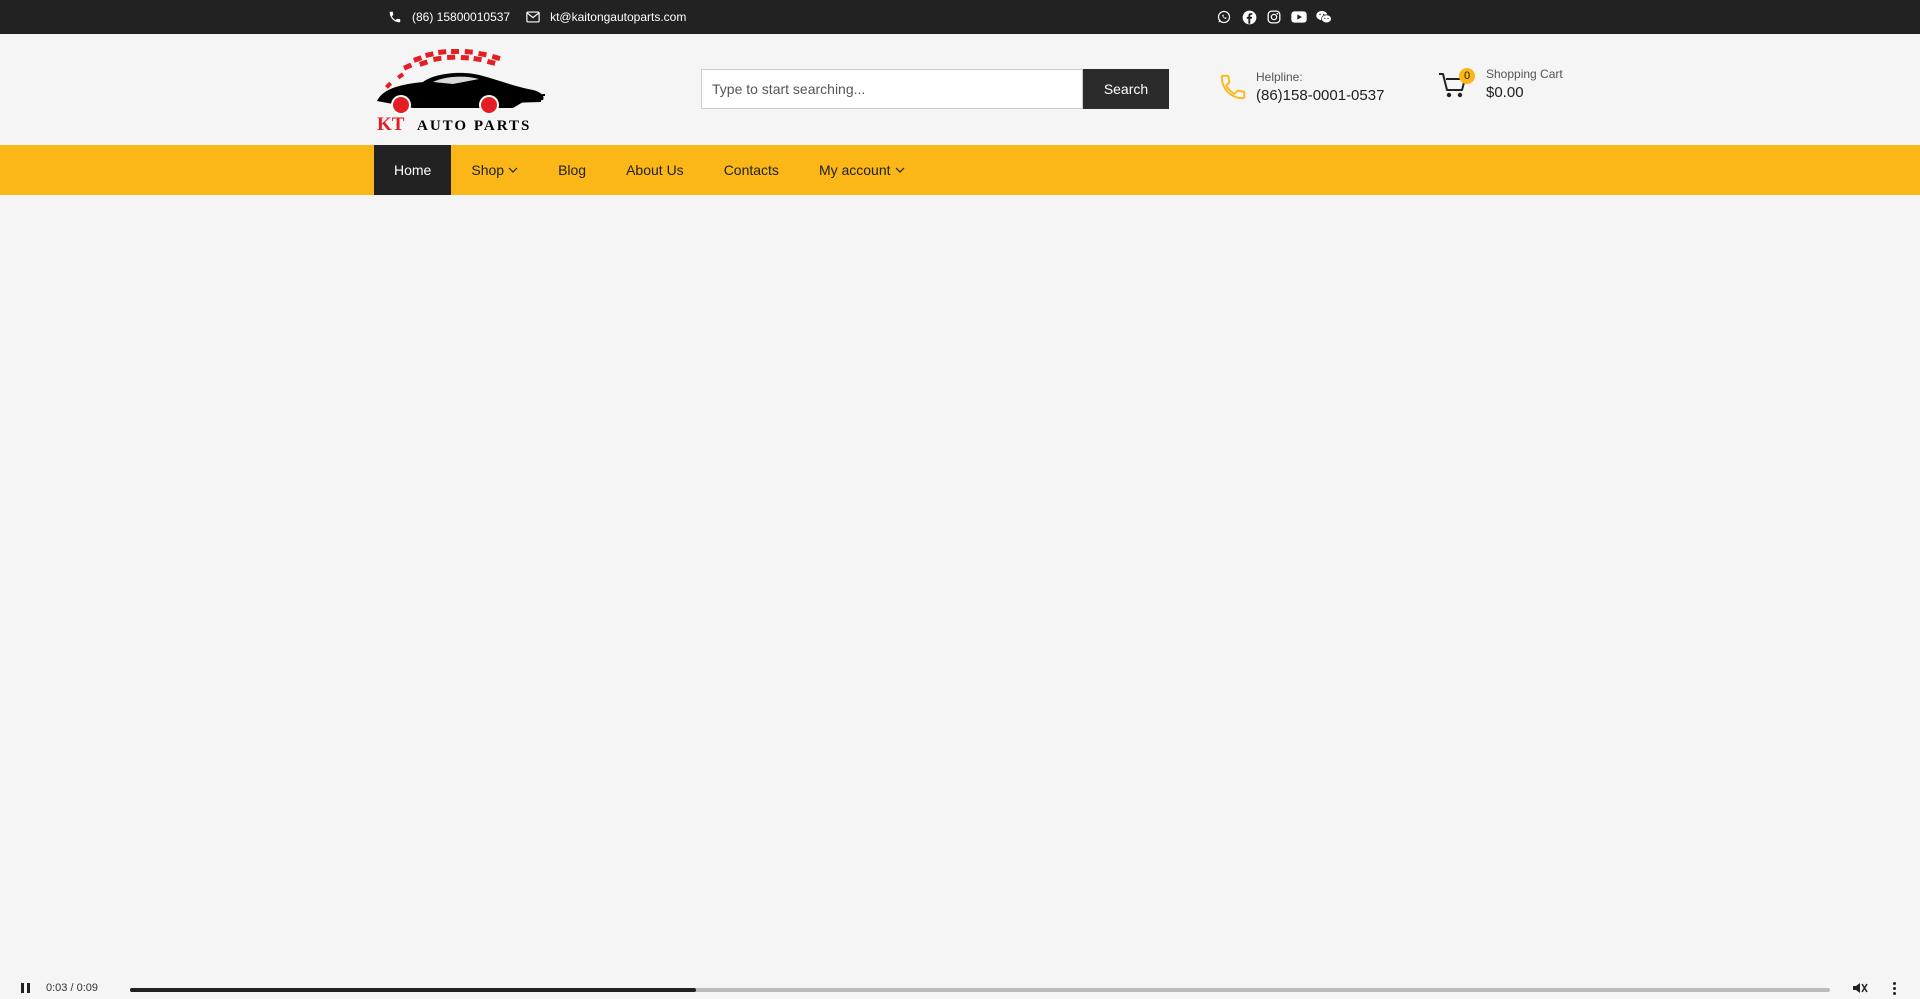  What do you see at coordinates (391, 124) in the screenshot?
I see `logo-brand-text: KT` at bounding box center [391, 124].